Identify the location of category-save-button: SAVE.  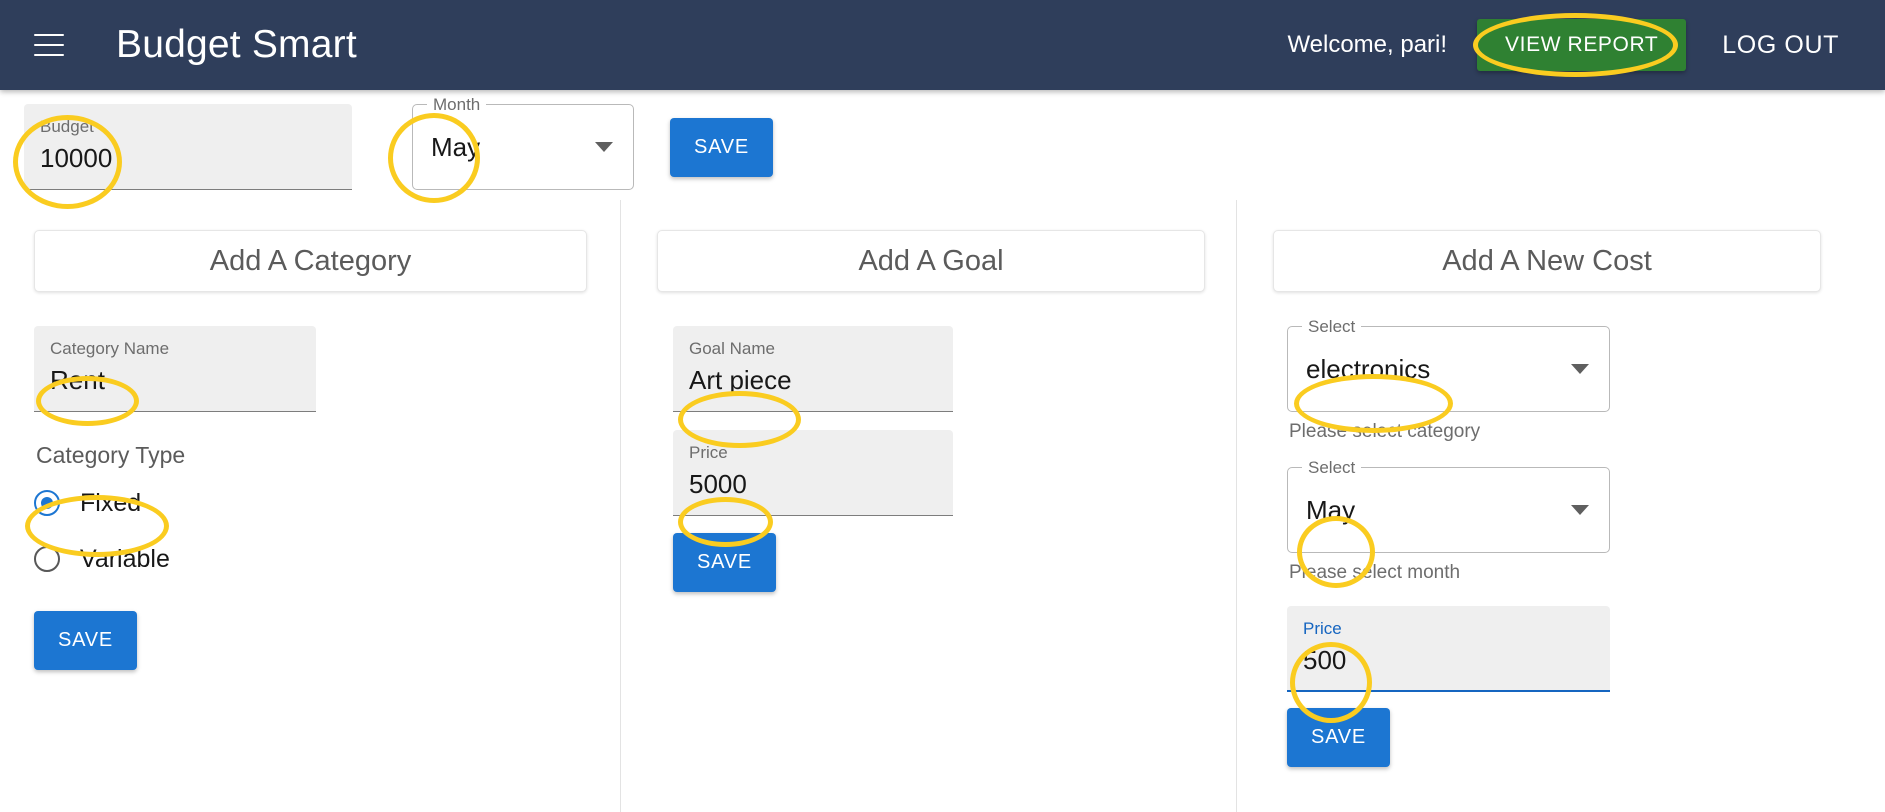
(86, 640).